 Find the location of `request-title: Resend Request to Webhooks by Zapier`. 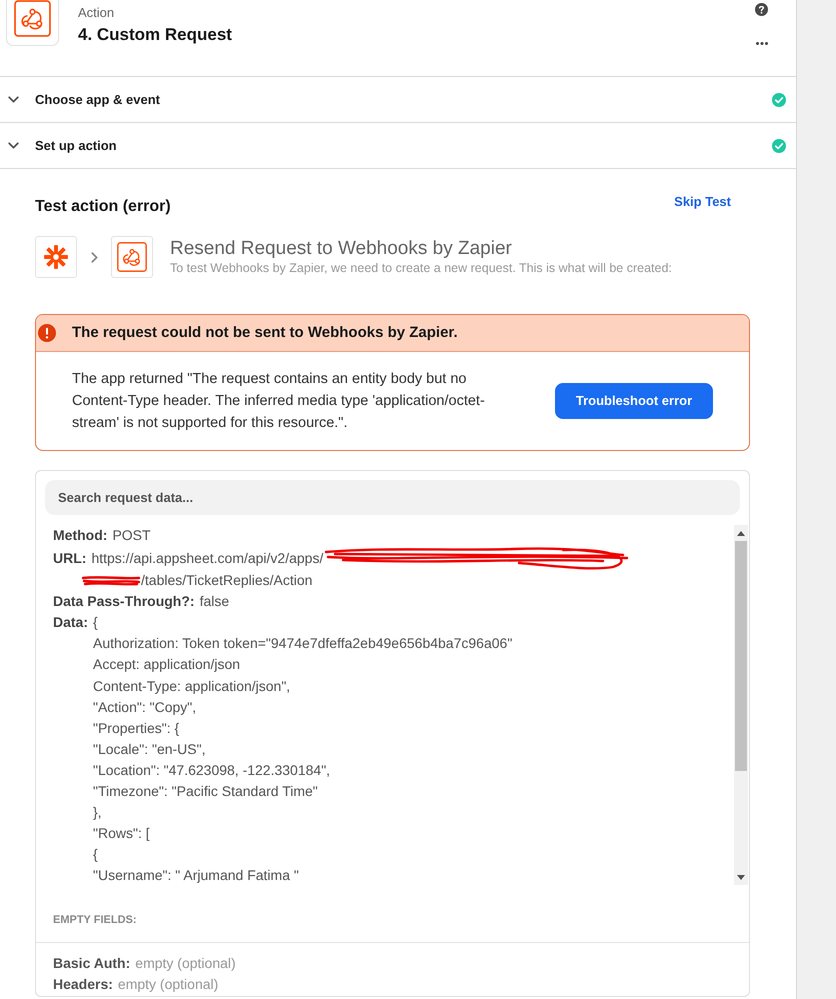

request-title: Resend Request to Webhooks by Zapier is located at coordinates (341, 249).